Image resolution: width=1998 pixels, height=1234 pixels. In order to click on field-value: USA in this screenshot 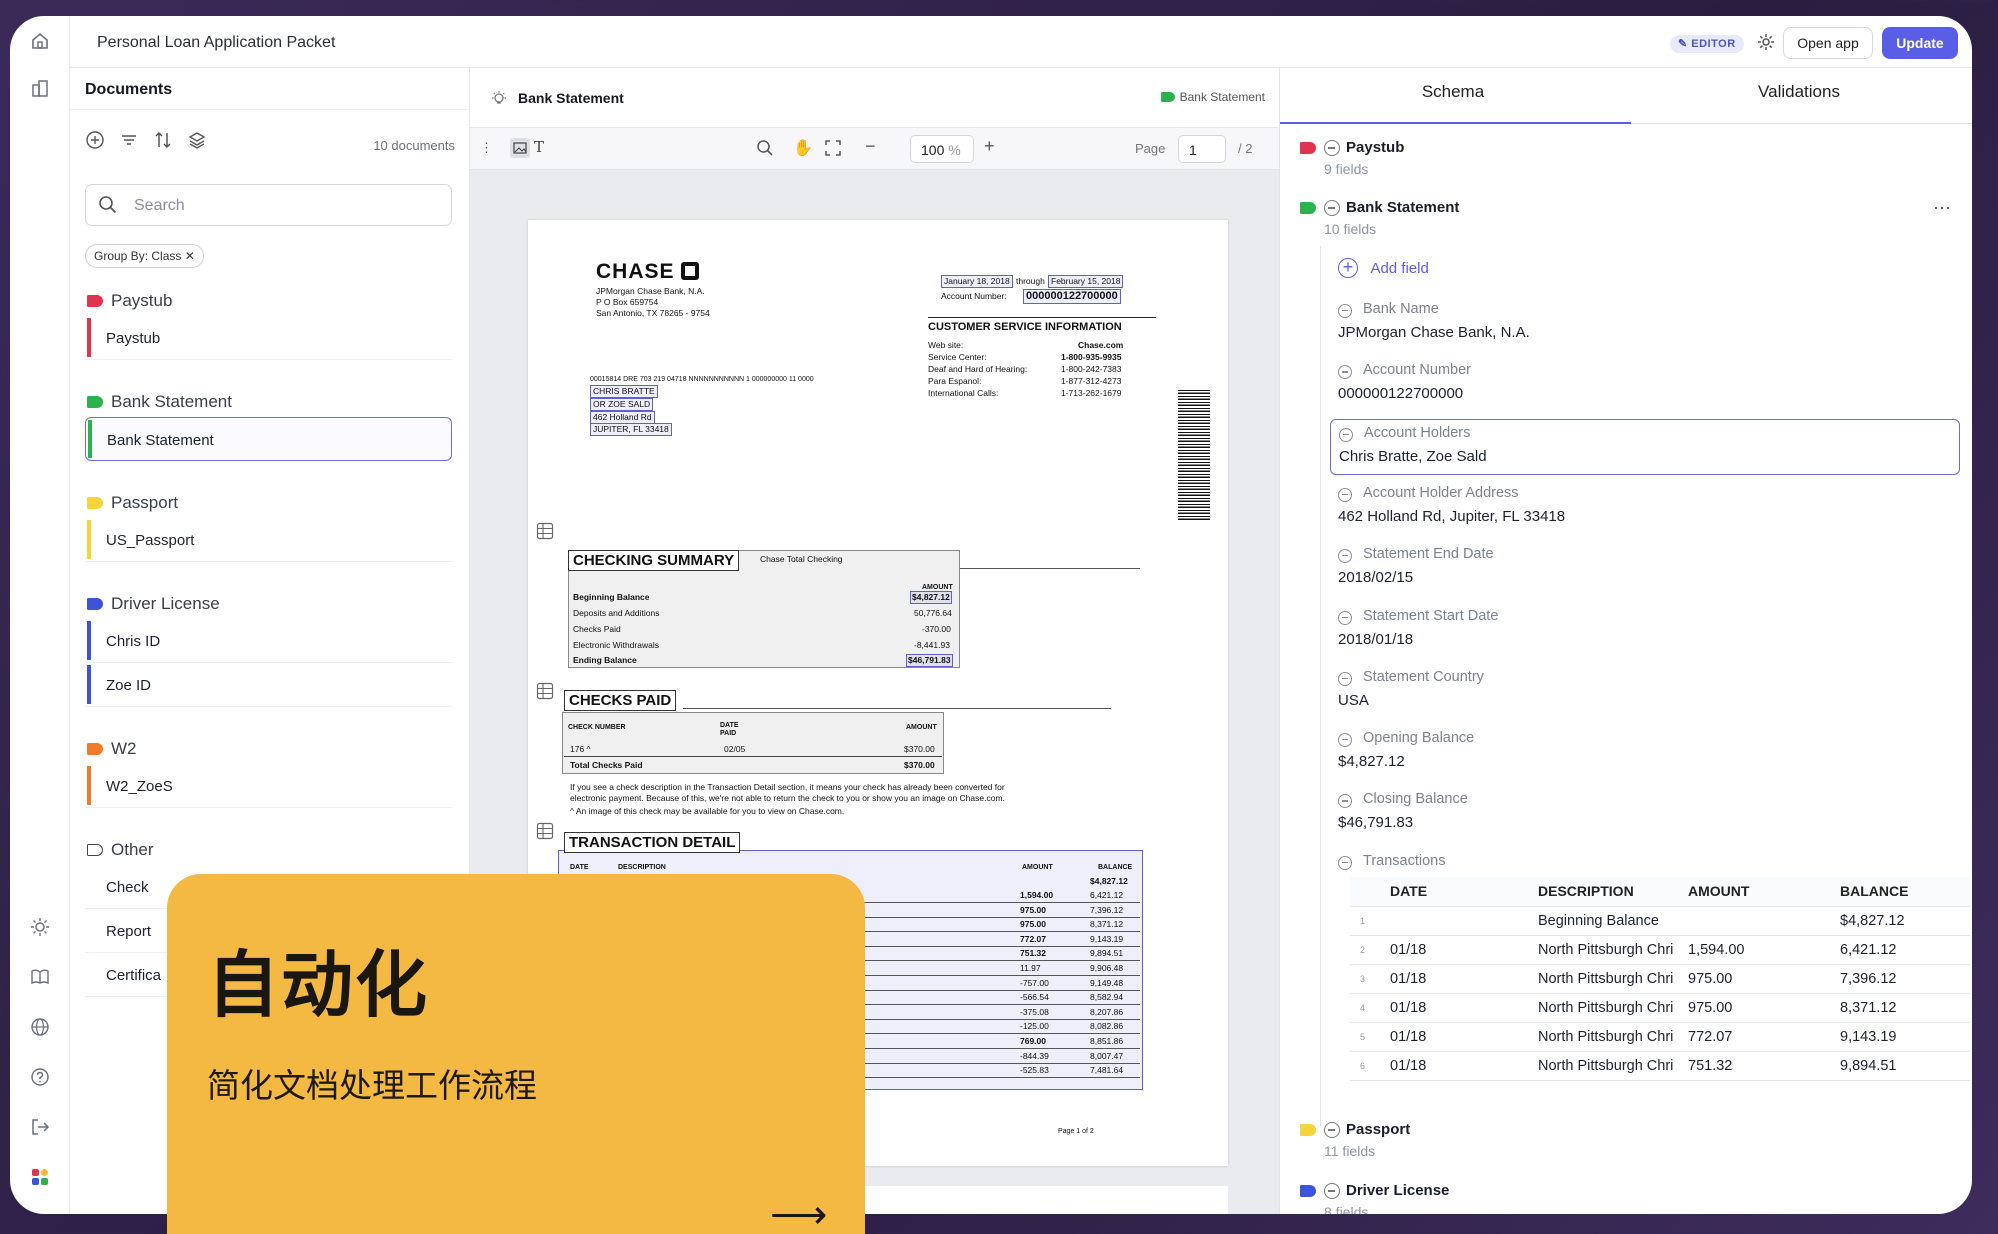, I will do `click(1353, 700)`.